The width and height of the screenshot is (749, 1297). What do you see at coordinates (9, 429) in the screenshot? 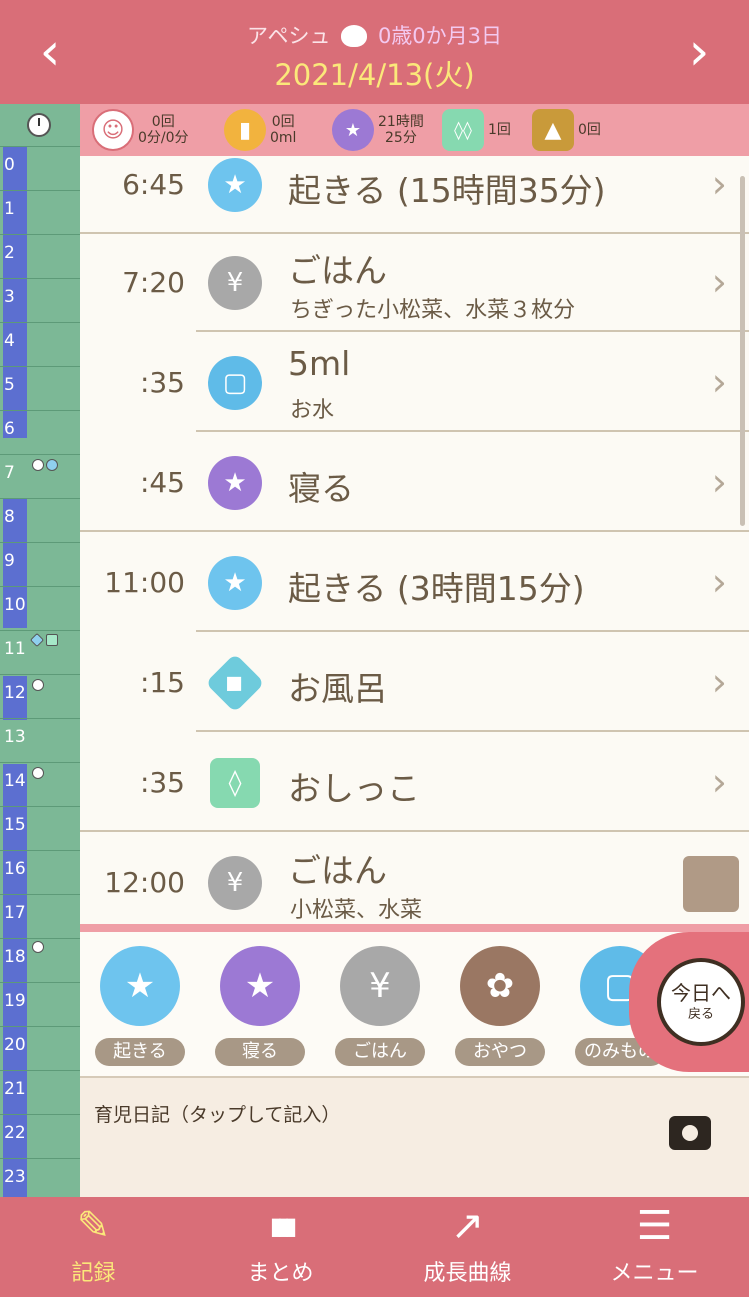
I see `hour-label: 6` at bounding box center [9, 429].